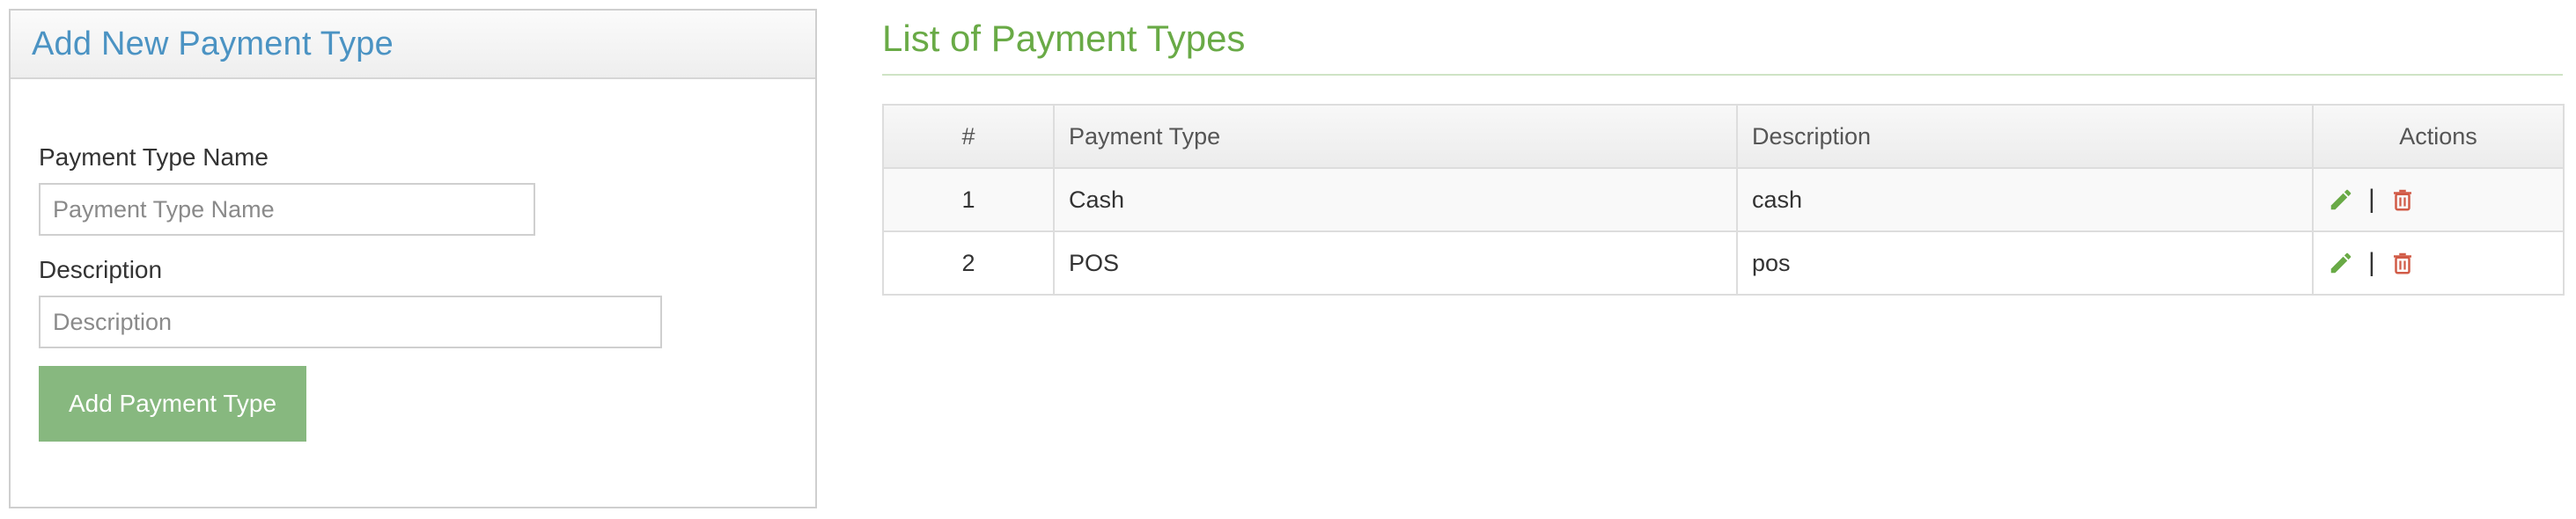 This screenshot has width=2576, height=519. I want to click on row-payment-type: Cash, so click(1396, 199).